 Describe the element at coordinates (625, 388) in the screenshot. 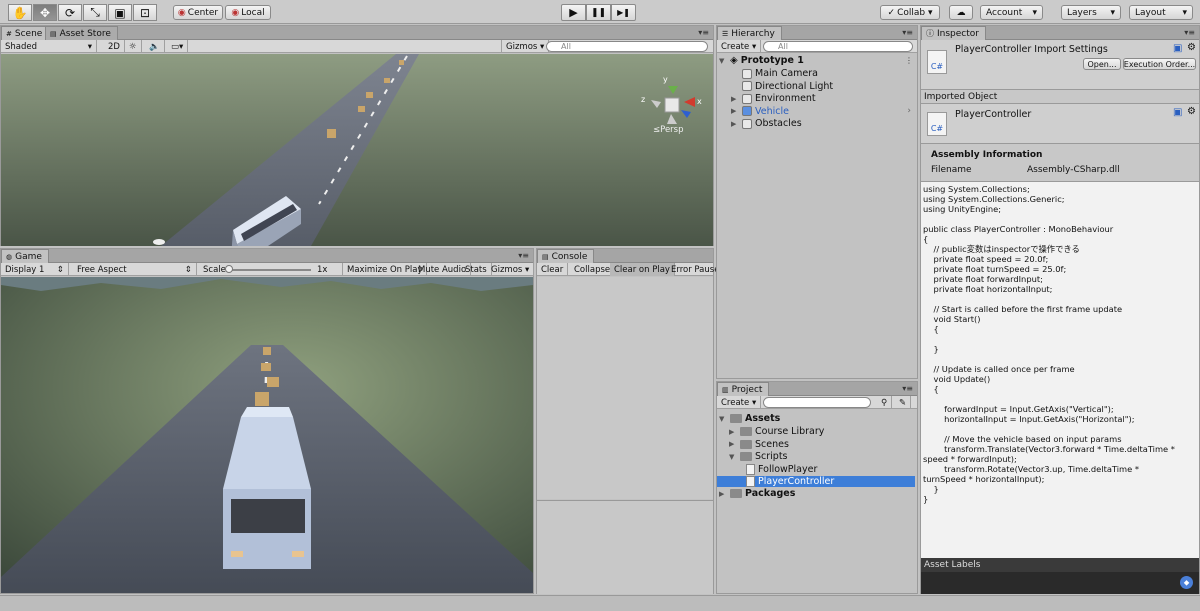

I see `console-log-area` at that location.